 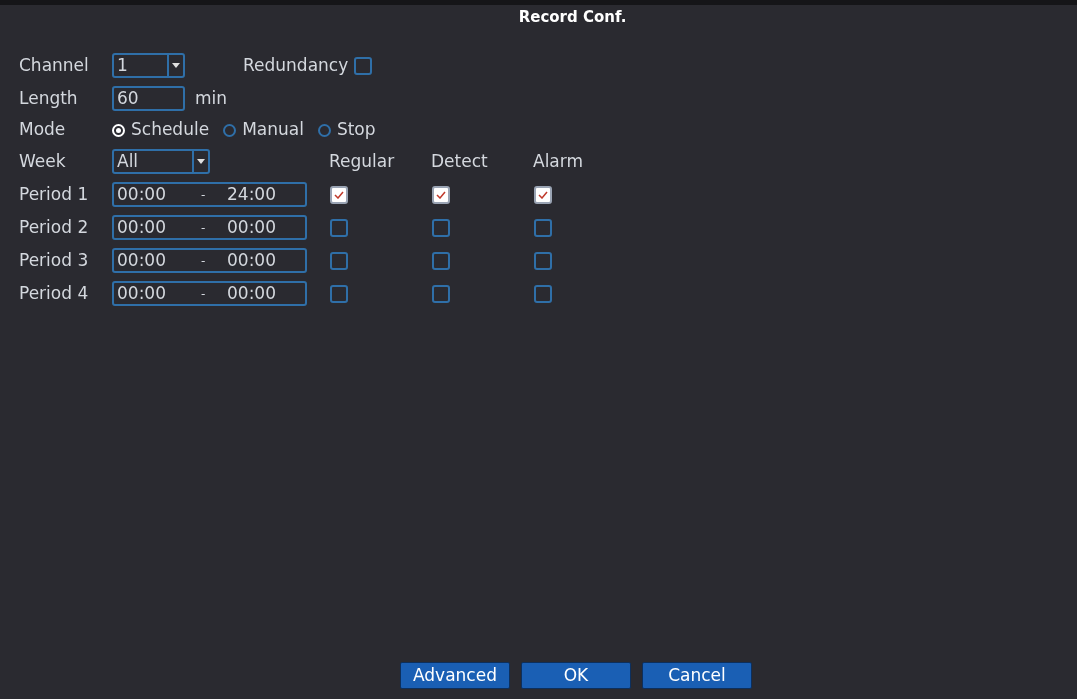 I want to click on field-label: Redundancy, so click(x=296, y=65).